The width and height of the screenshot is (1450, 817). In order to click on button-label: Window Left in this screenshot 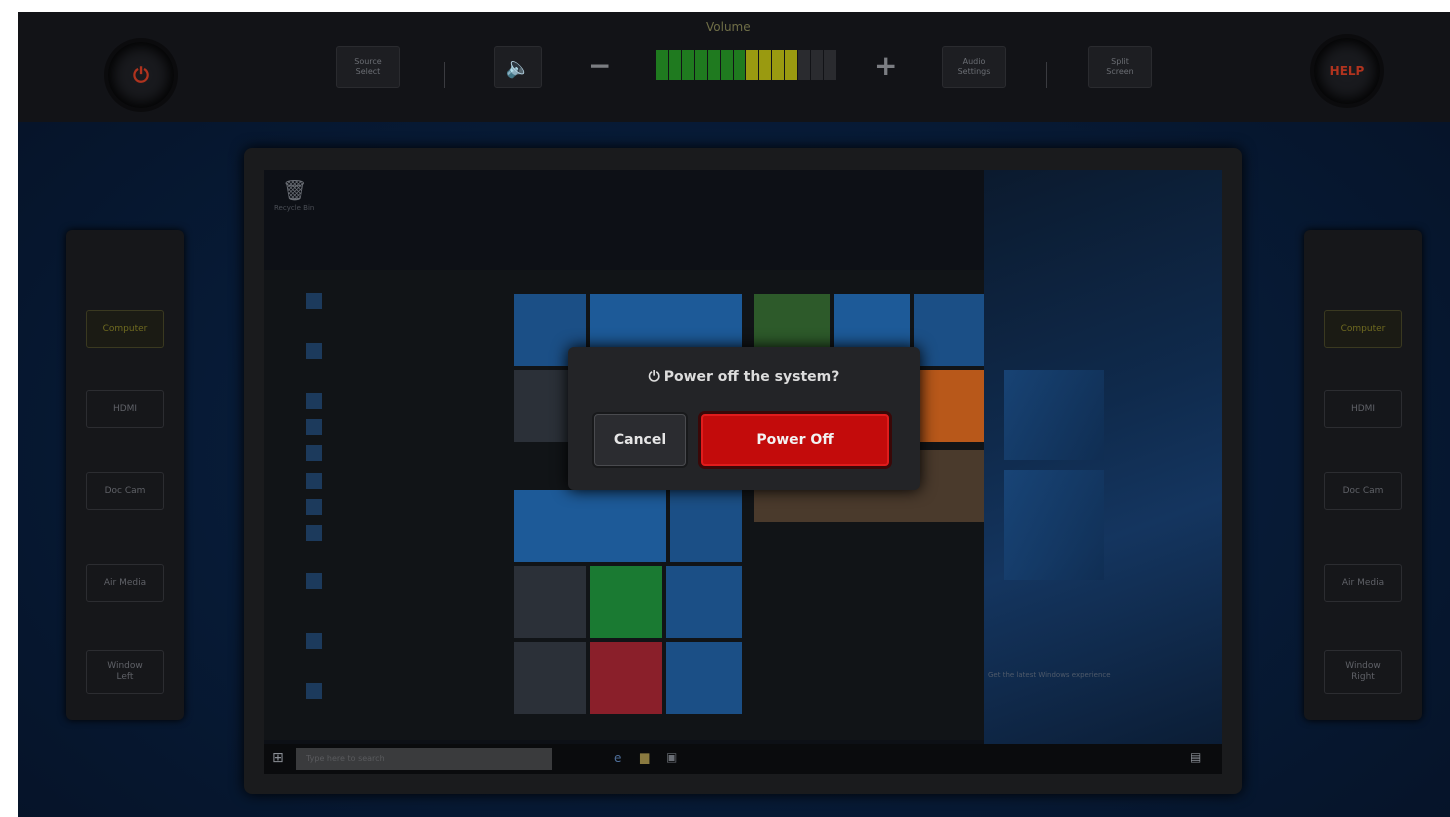, I will do `click(125, 671)`.